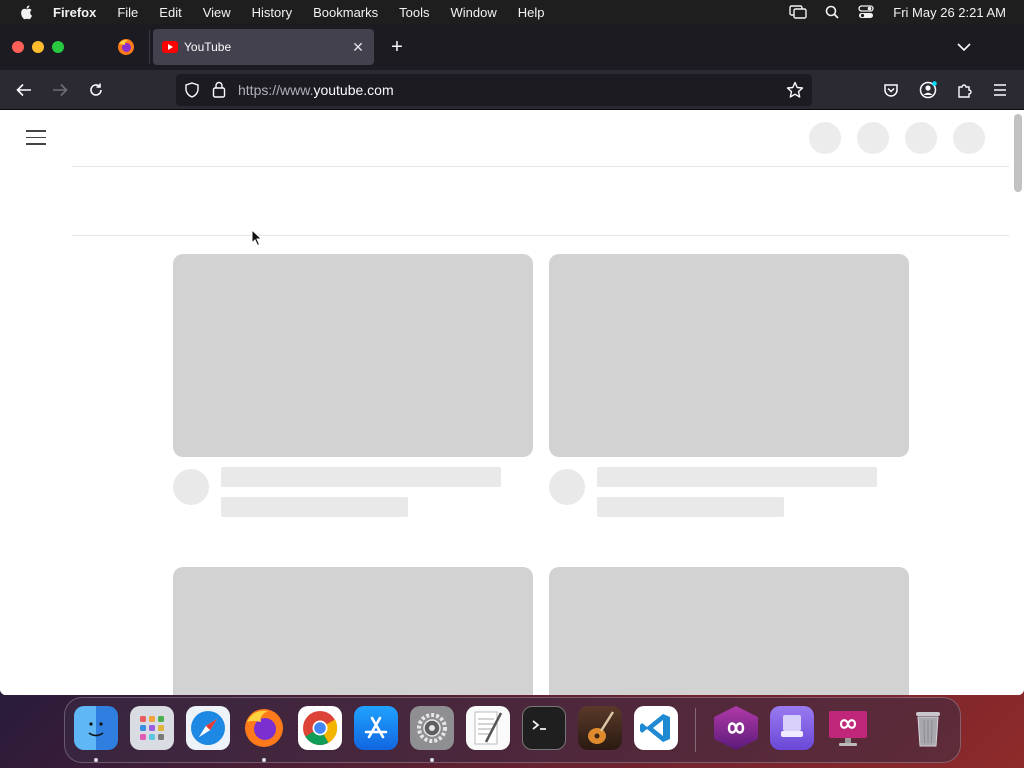 The width and height of the screenshot is (1024, 768). What do you see at coordinates (18, 47) in the screenshot?
I see `window-close-button` at bounding box center [18, 47].